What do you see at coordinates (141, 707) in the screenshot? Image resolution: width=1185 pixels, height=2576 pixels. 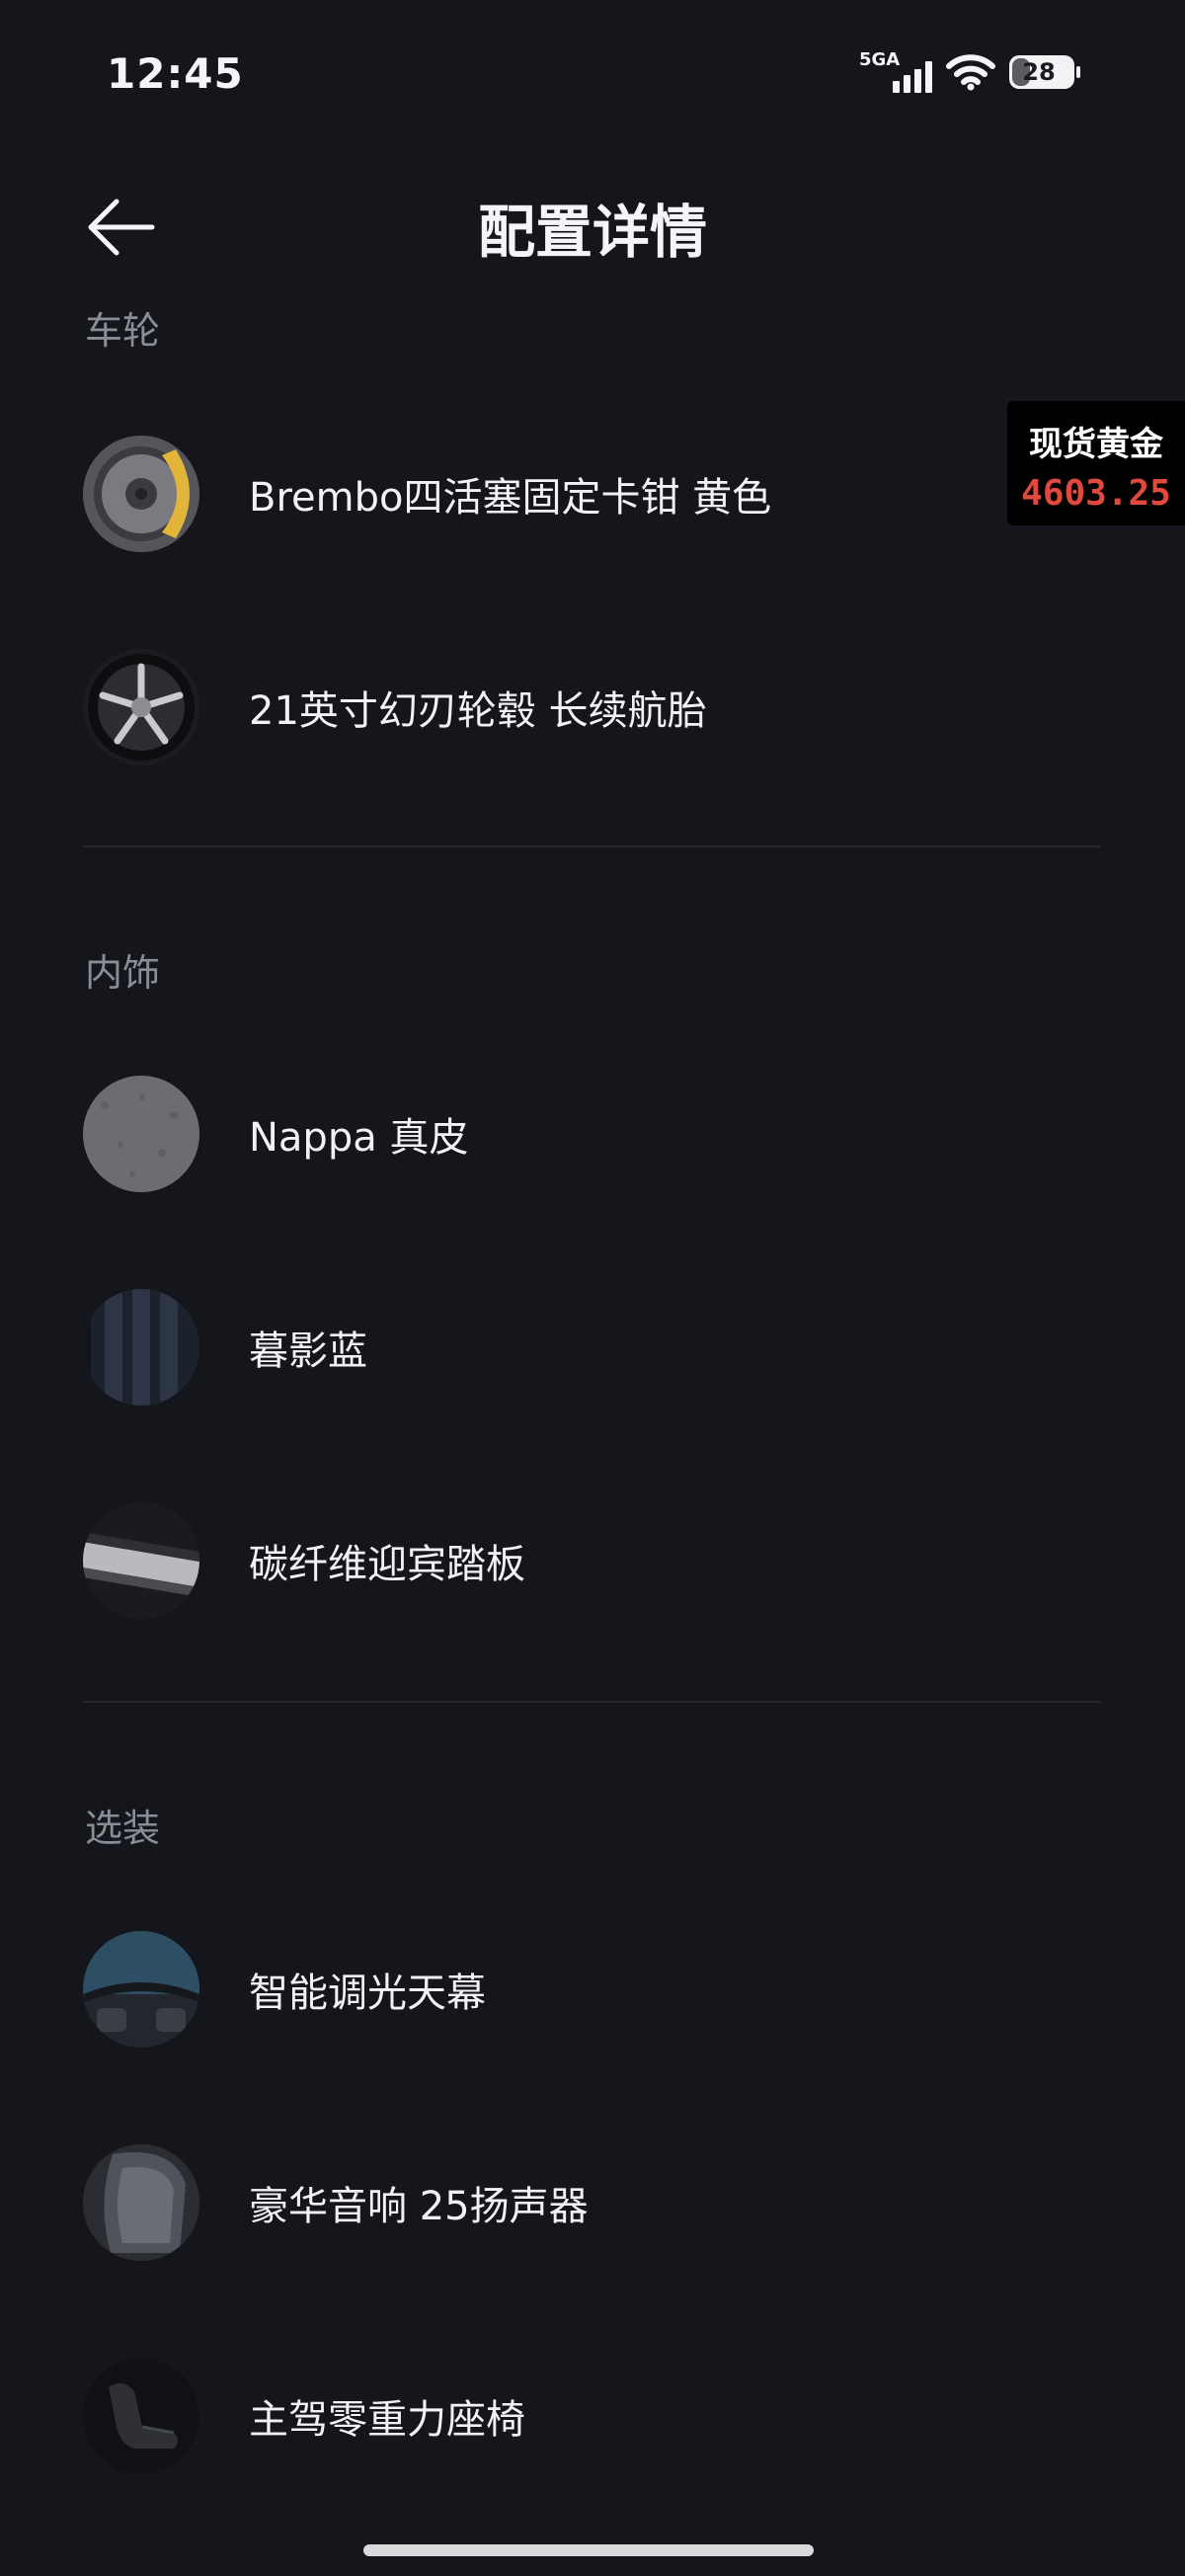 I see `wheel-icon` at bounding box center [141, 707].